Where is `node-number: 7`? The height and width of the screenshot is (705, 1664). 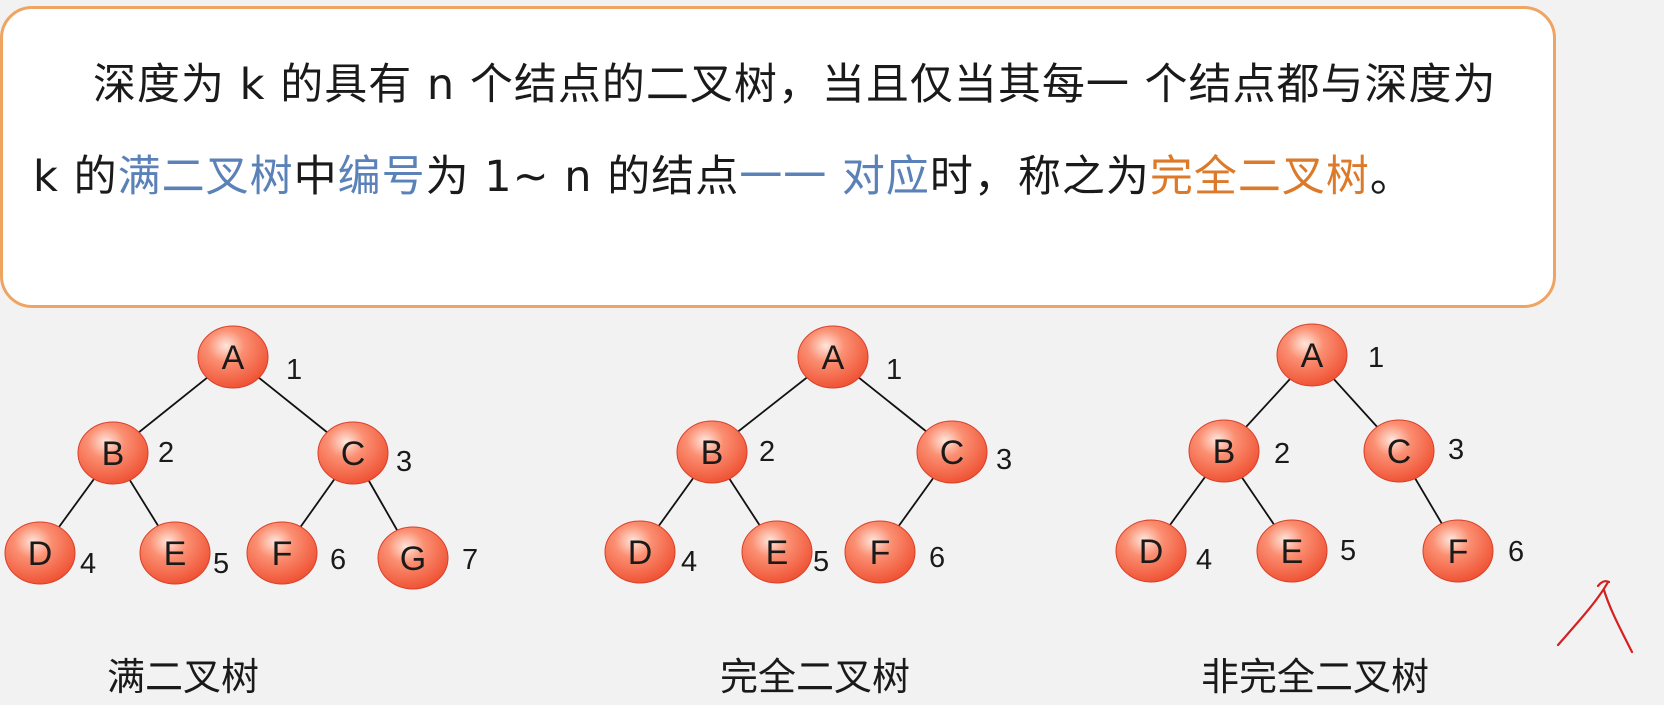 node-number: 7 is located at coordinates (470, 560).